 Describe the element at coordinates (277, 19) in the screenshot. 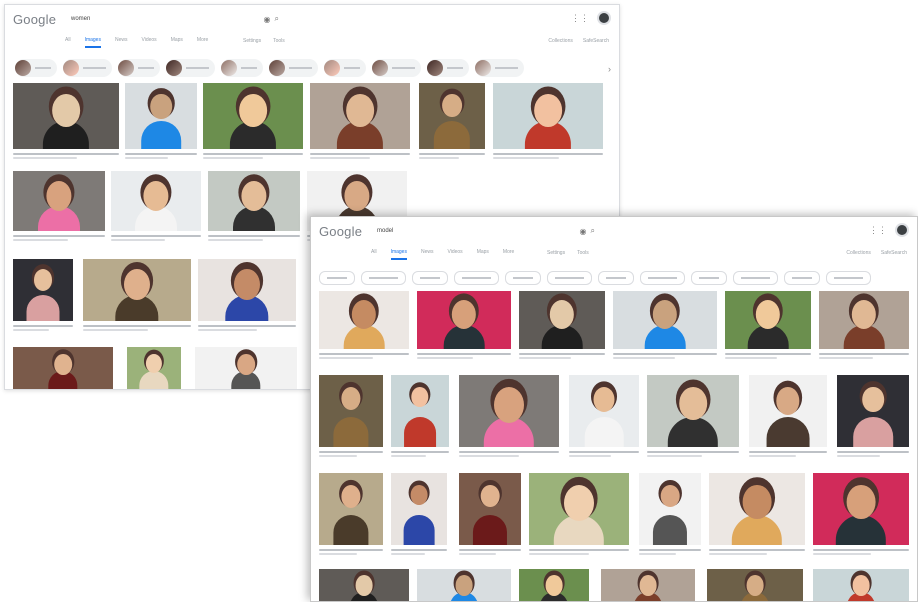

I see `search-icon: ⌕` at that location.